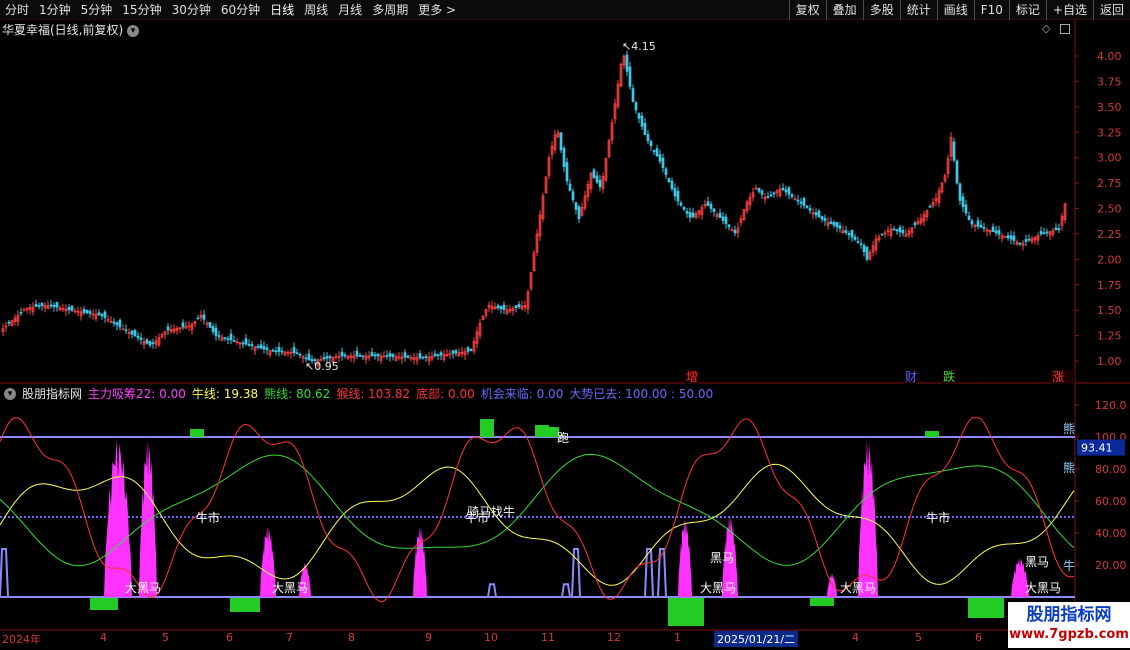 The width and height of the screenshot is (1130, 650). Describe the element at coordinates (10, 394) in the screenshot. I see `indicator-toggle-icon: ▾` at that location.